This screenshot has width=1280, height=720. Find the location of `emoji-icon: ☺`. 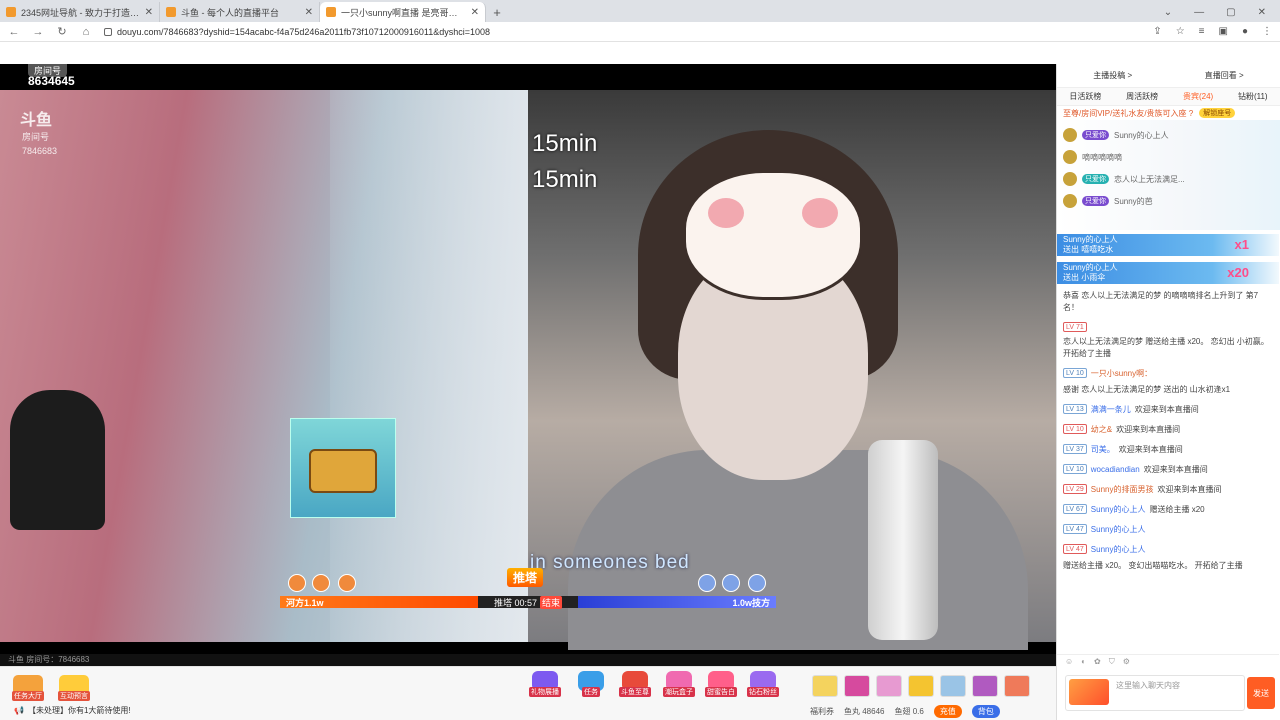

emoji-icon: ☺ is located at coordinates (1069, 662).